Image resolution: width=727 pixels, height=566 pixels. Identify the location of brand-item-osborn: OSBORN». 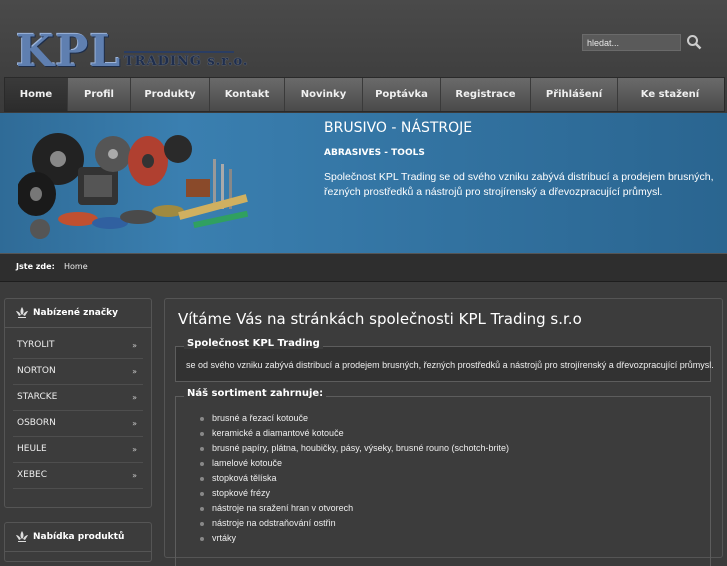
(78, 424).